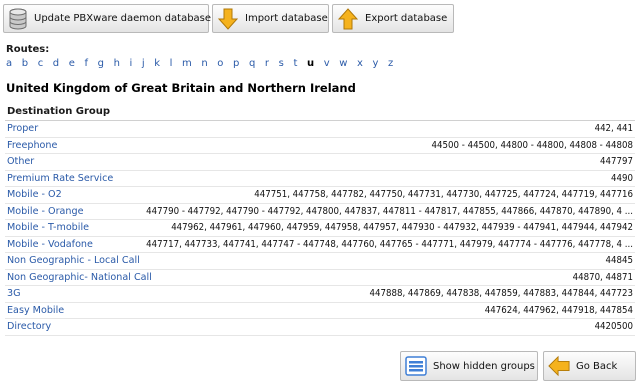 The image size is (640, 386). I want to click on route-letter-k: k, so click(157, 63).